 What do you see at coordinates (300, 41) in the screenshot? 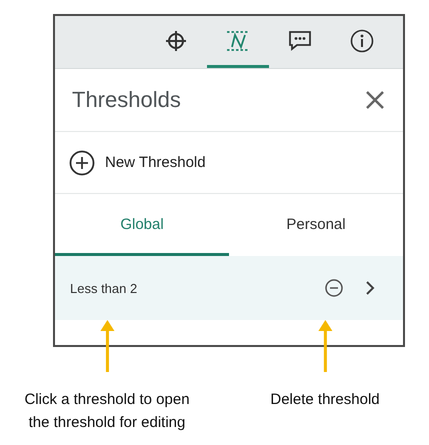
I see `chat-icon` at bounding box center [300, 41].